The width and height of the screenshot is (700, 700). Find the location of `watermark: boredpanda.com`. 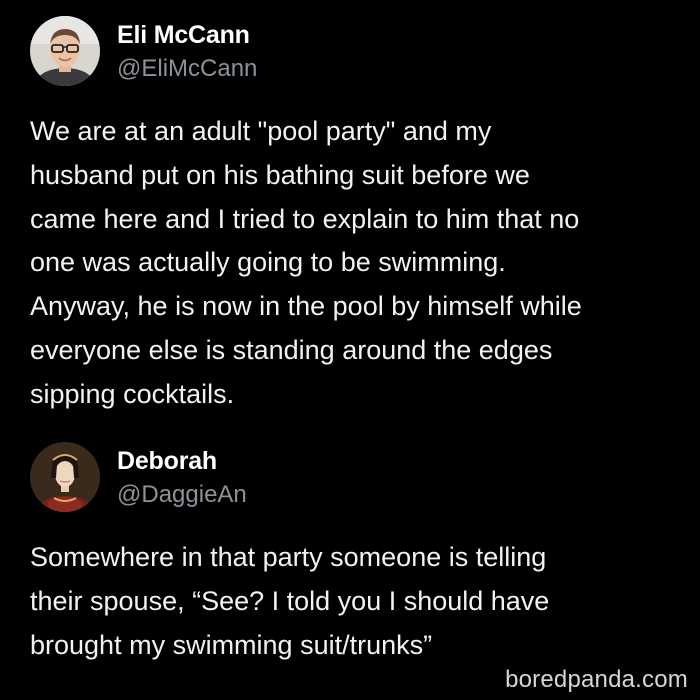

watermark: boredpanda.com is located at coordinates (596, 679).